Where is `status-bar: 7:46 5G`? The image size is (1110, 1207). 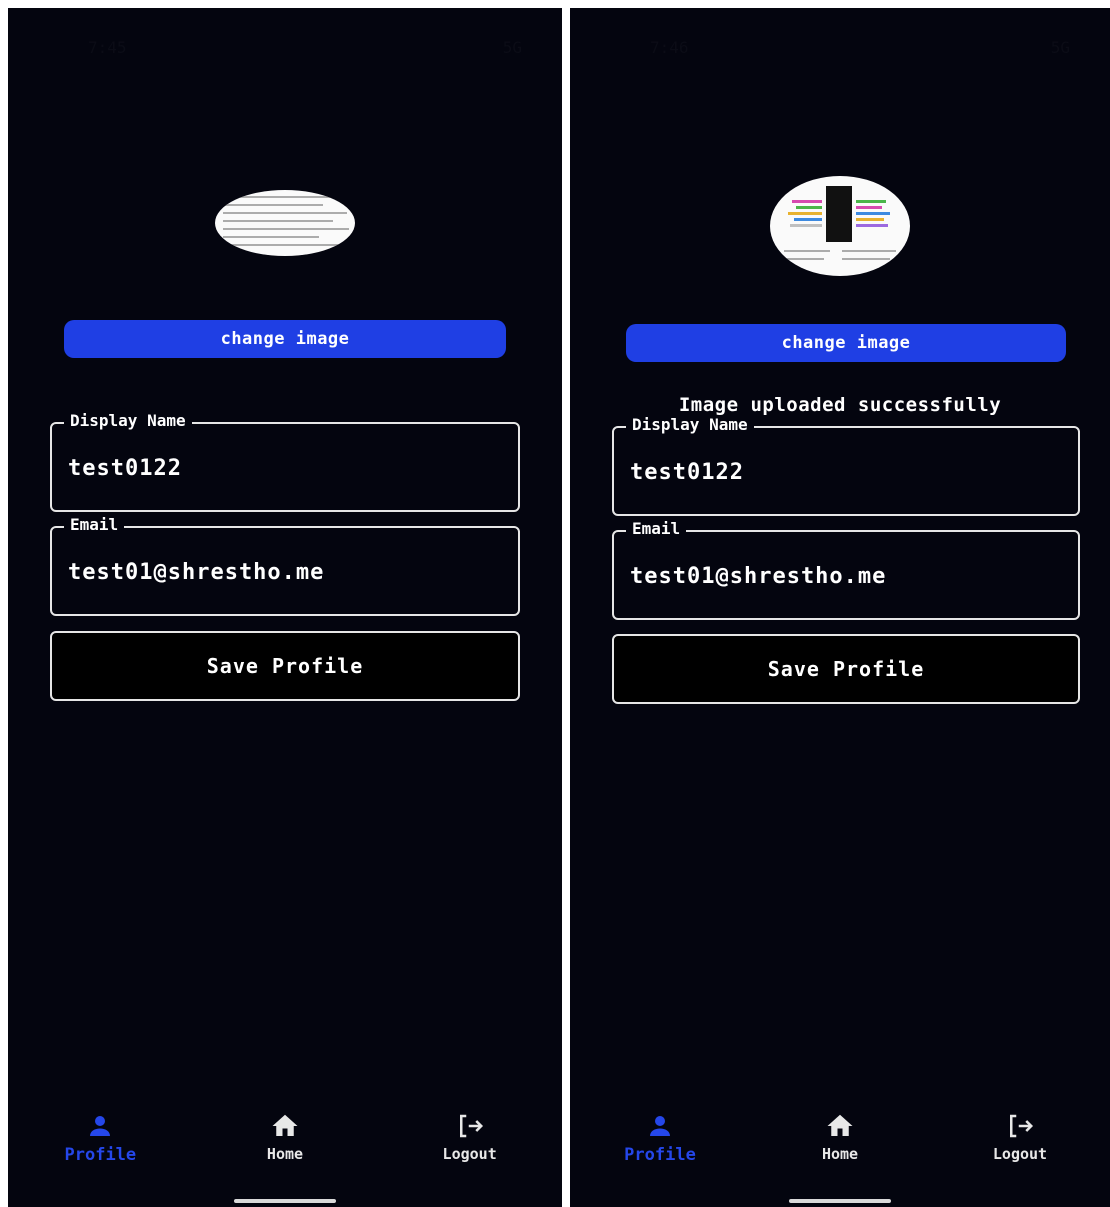 status-bar: 7:46 5G is located at coordinates (860, 50).